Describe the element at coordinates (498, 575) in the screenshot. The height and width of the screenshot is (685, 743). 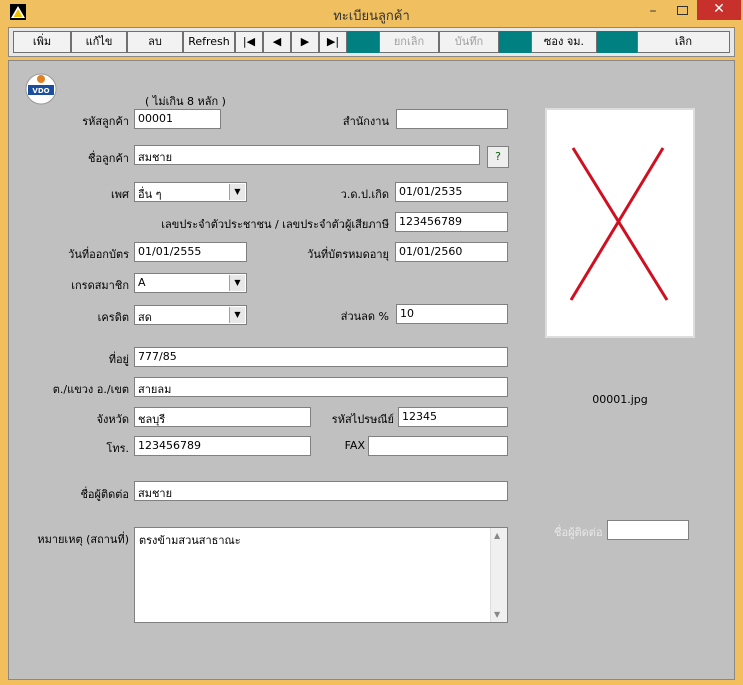
I see `remark-scrollbar: ▲ ▼` at that location.